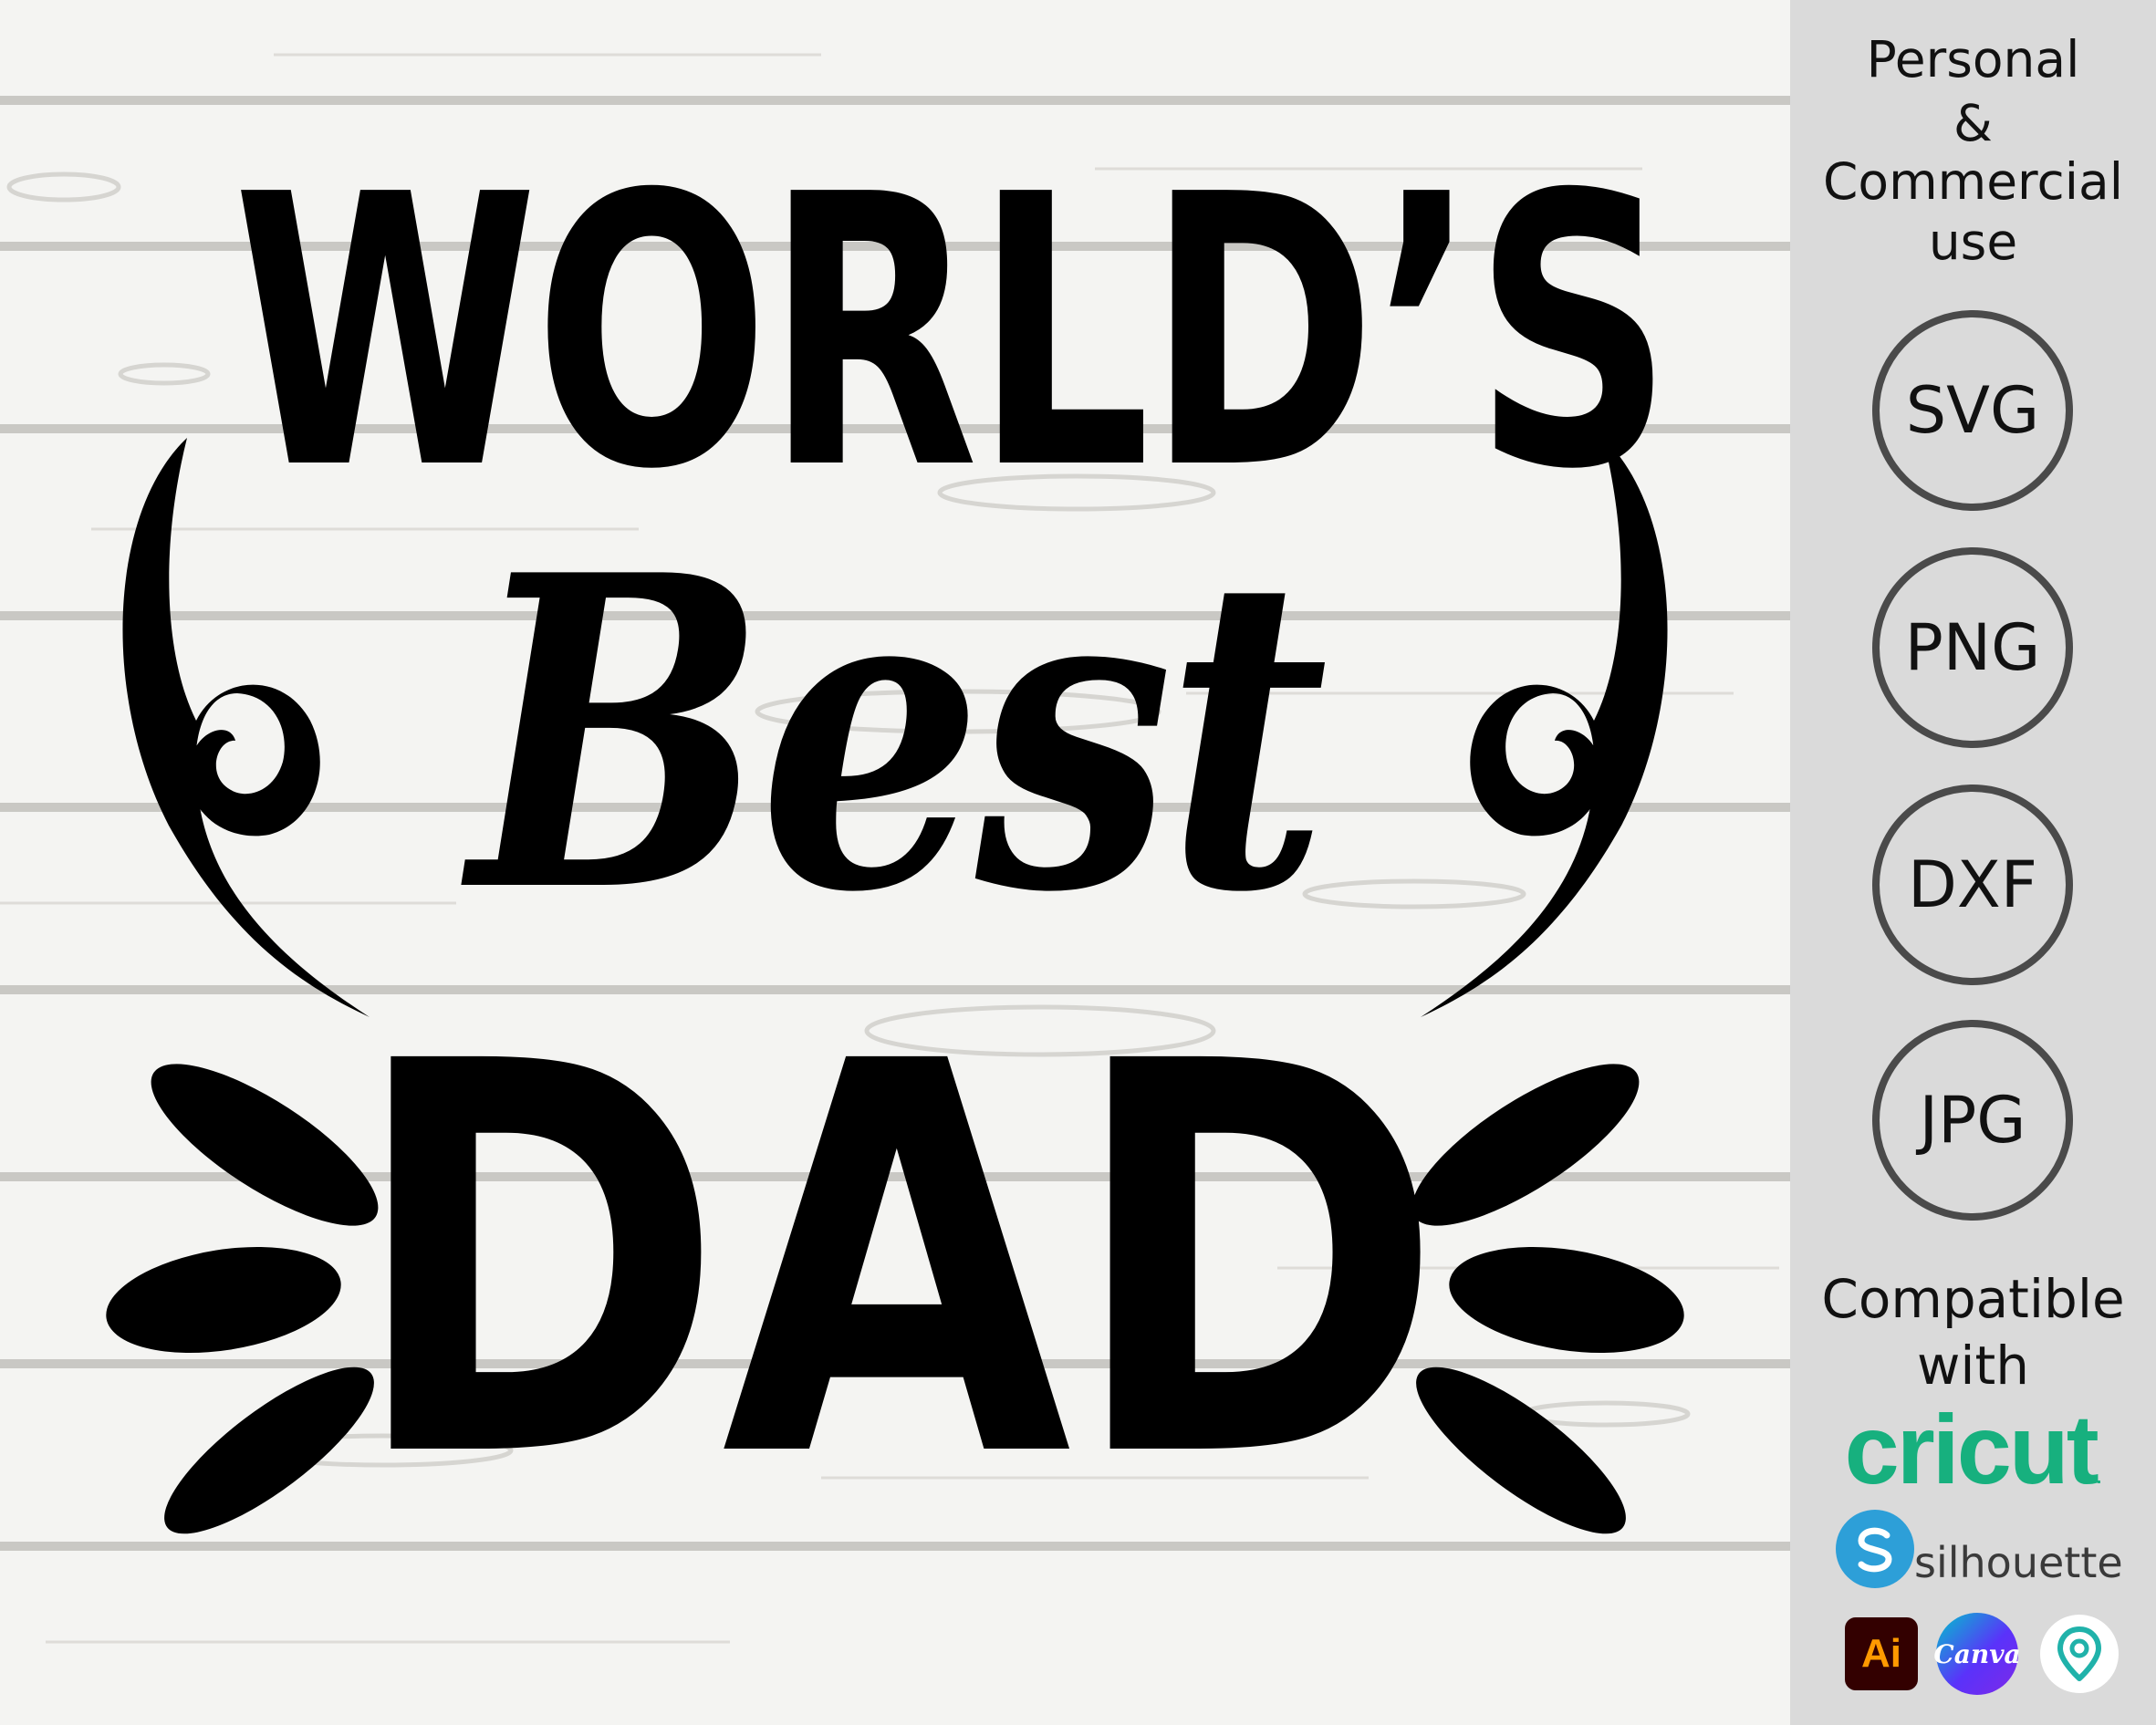 The width and height of the screenshot is (2156, 1725). Describe the element at coordinates (1973, 181) in the screenshot. I see `usage-line-commercial: Commercial` at that location.